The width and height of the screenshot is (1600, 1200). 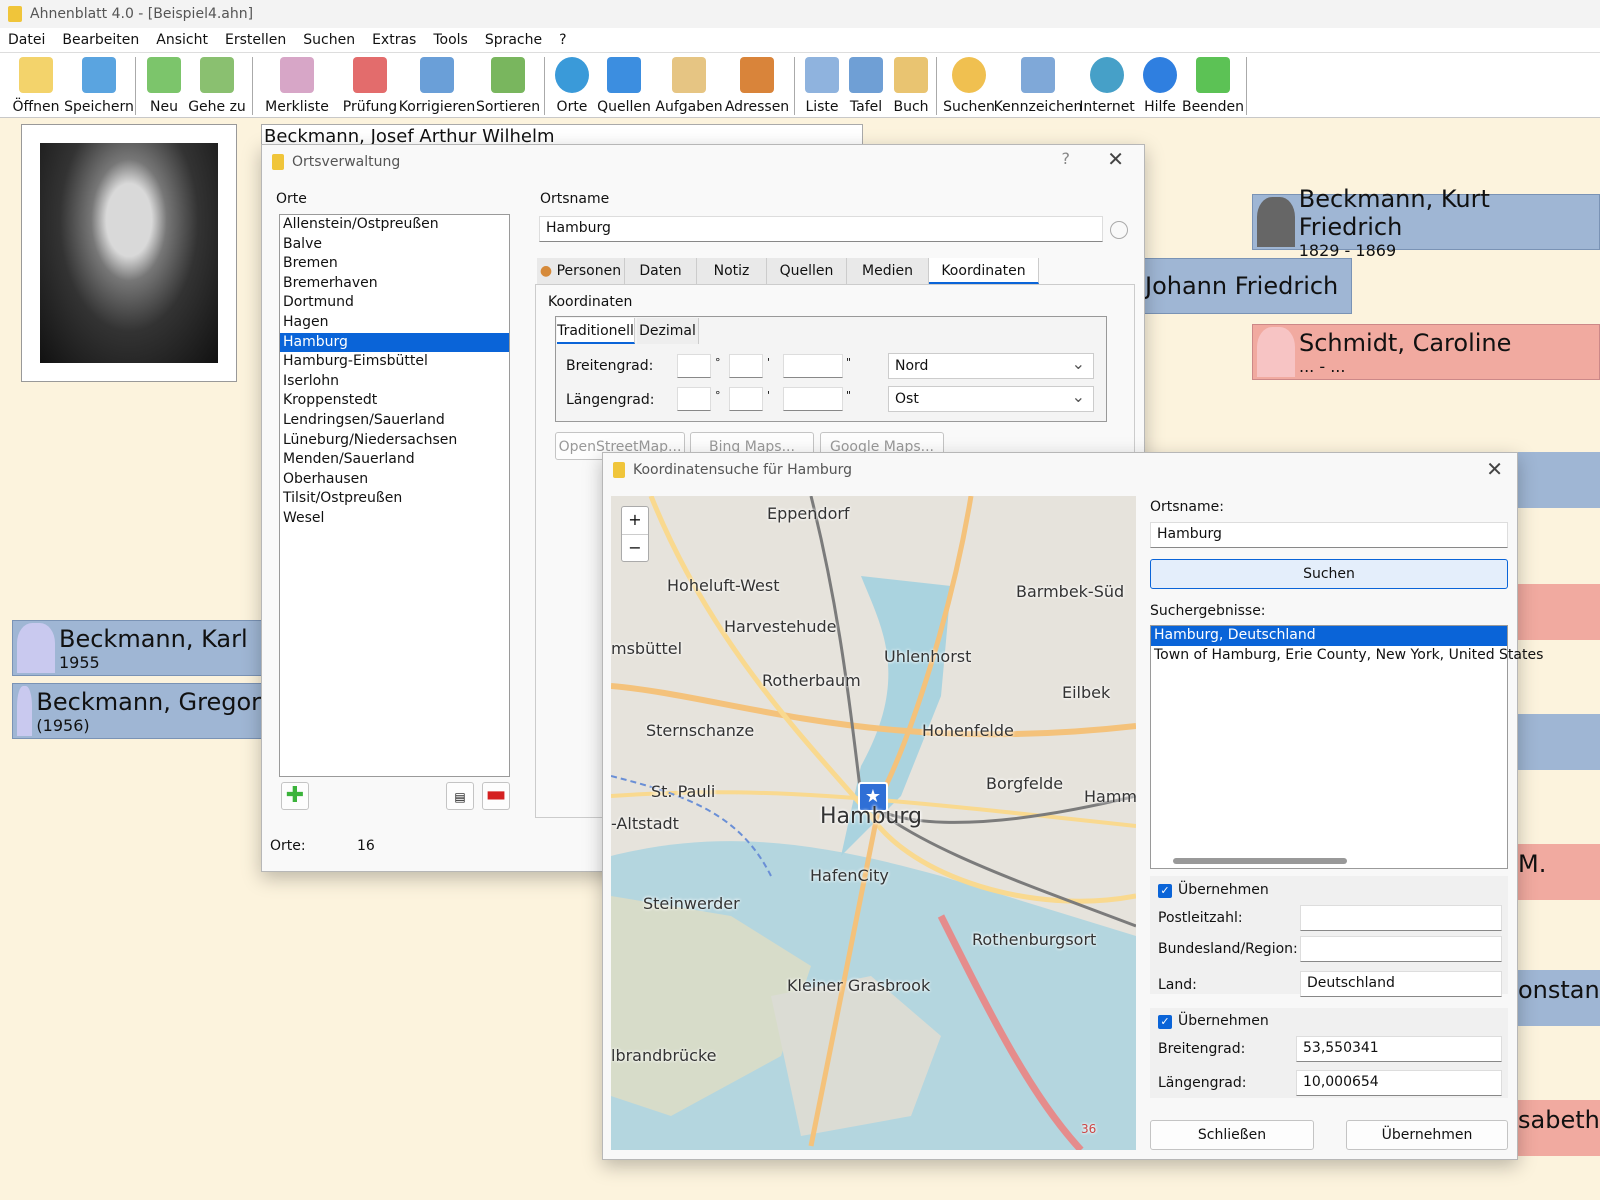 What do you see at coordinates (991, 399) in the screenshot?
I see `lon-direction-select: Ost` at bounding box center [991, 399].